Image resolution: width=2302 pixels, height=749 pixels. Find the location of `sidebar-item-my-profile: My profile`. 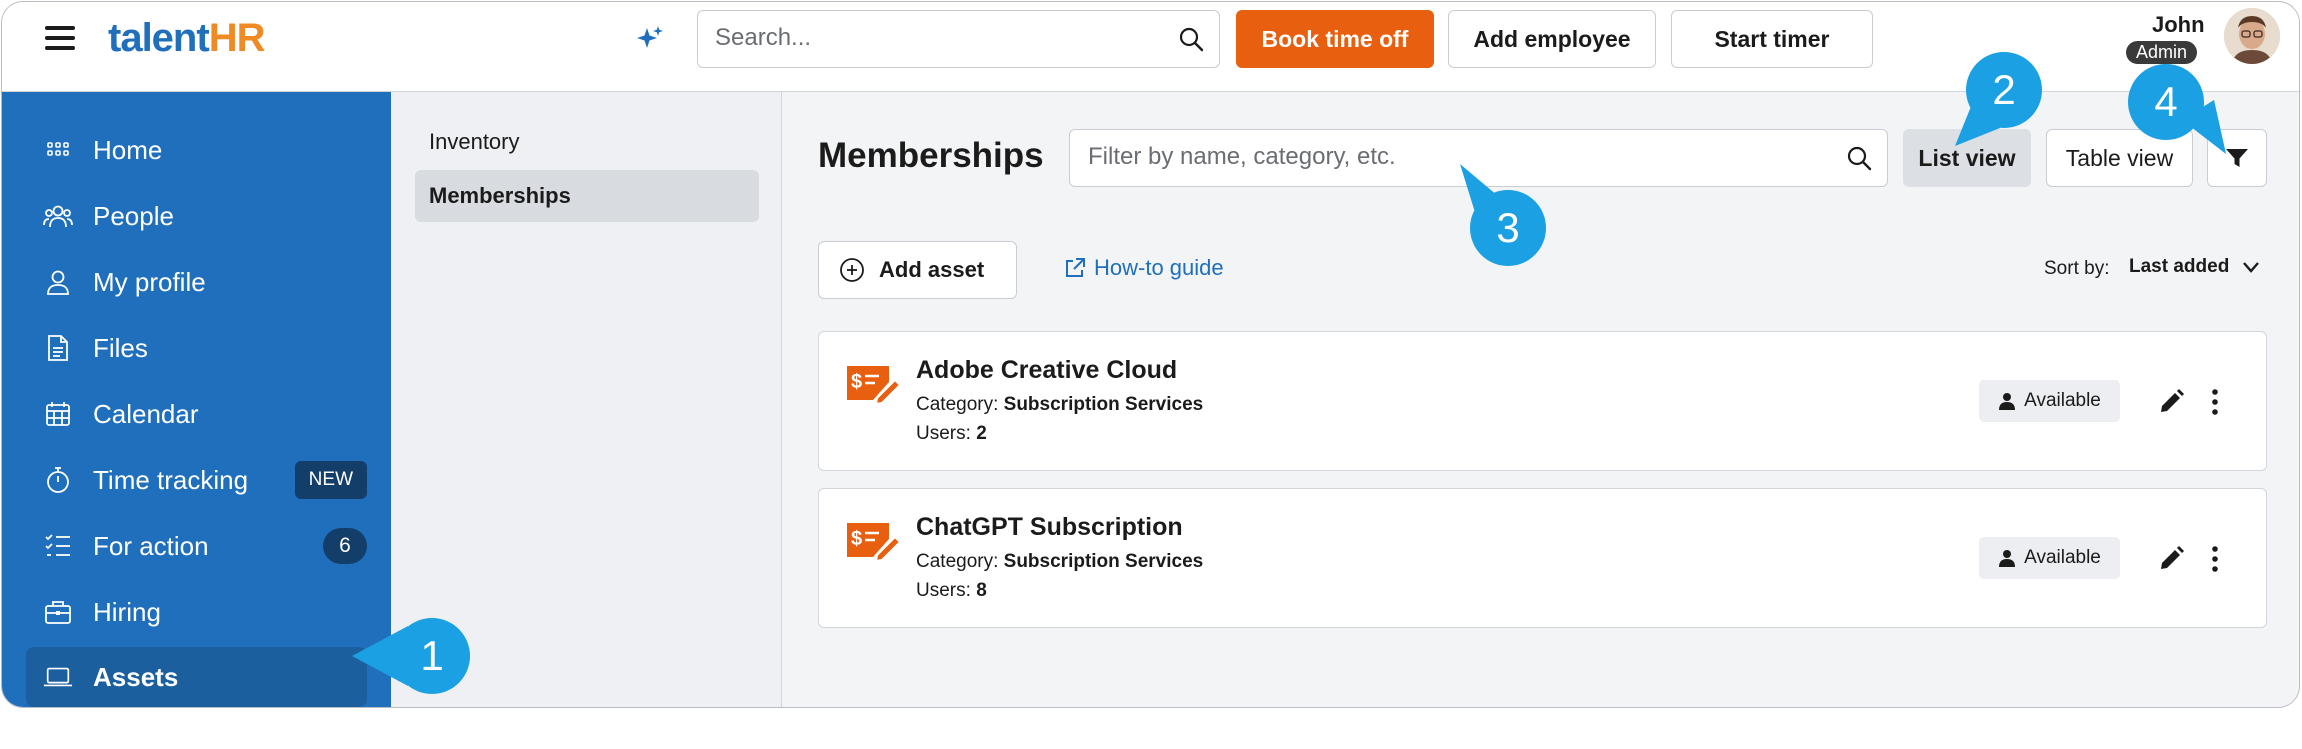

sidebar-item-my-profile: My profile is located at coordinates (196, 282).